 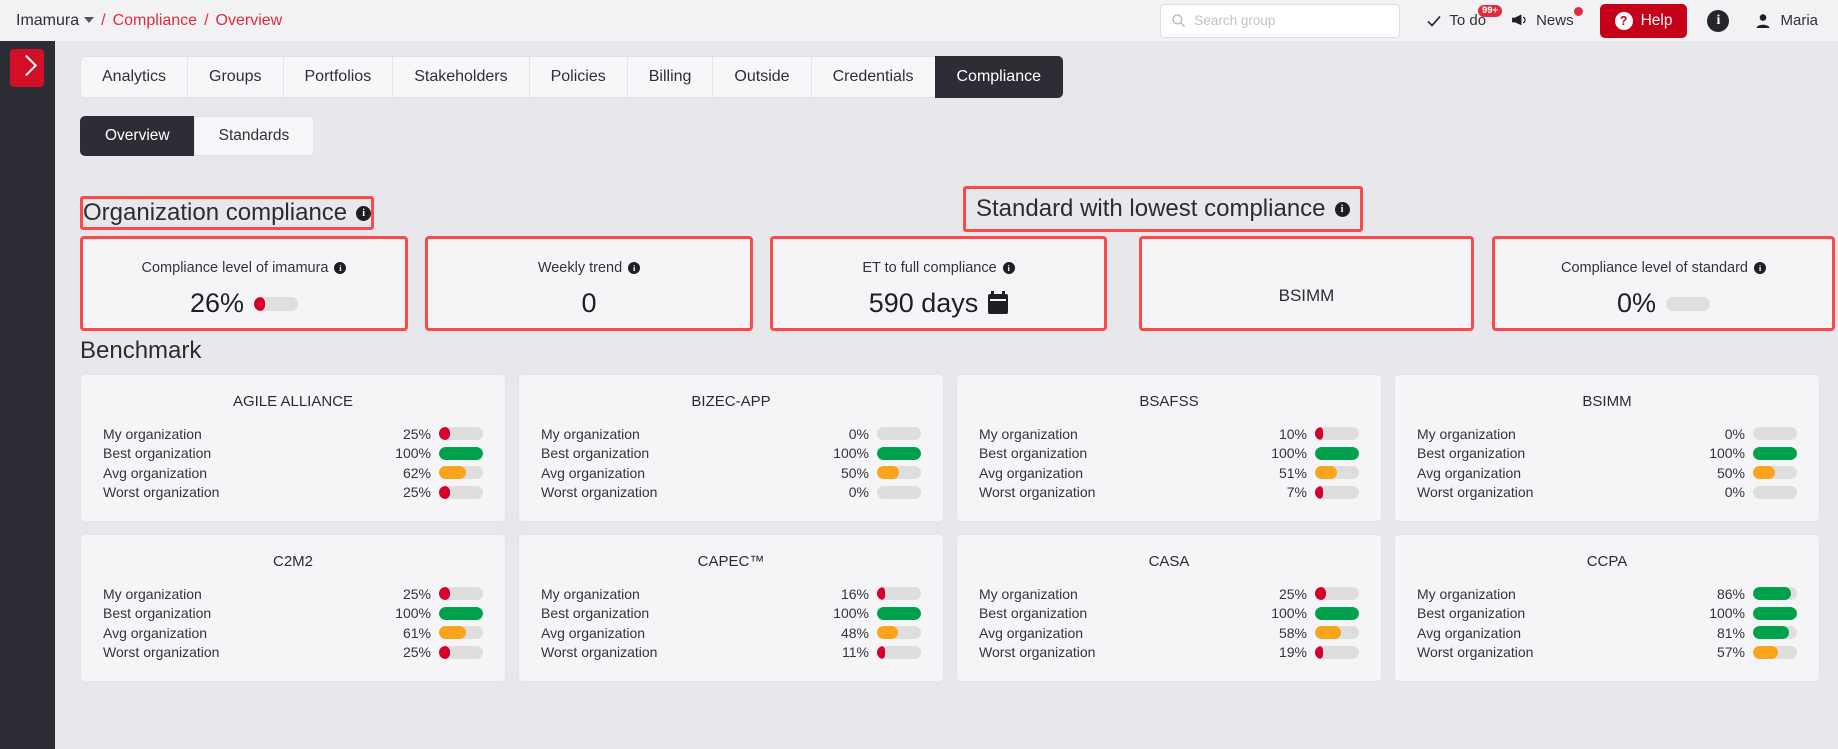 I want to click on benchmark-row: Worst organization 11%, so click(x=731, y=653).